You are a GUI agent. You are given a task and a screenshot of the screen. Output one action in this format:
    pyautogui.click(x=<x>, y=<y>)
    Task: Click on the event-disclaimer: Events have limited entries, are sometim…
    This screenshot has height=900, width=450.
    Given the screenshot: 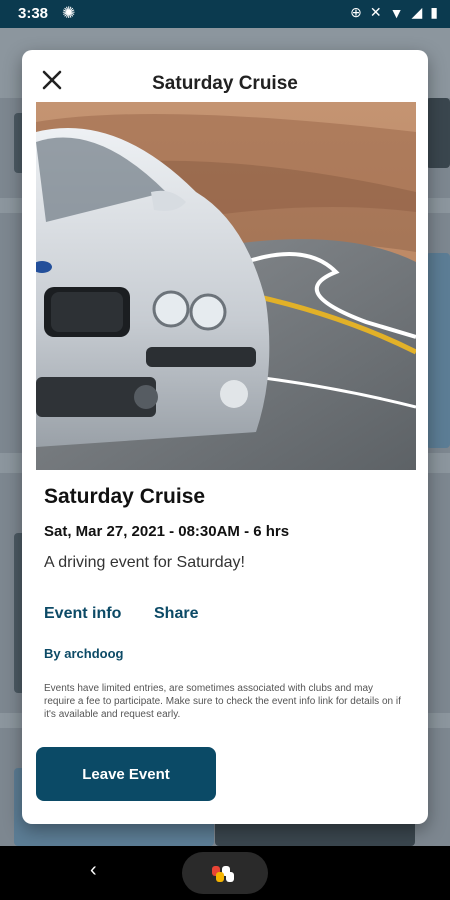 What is the action you would take?
    pyautogui.click(x=222, y=701)
    